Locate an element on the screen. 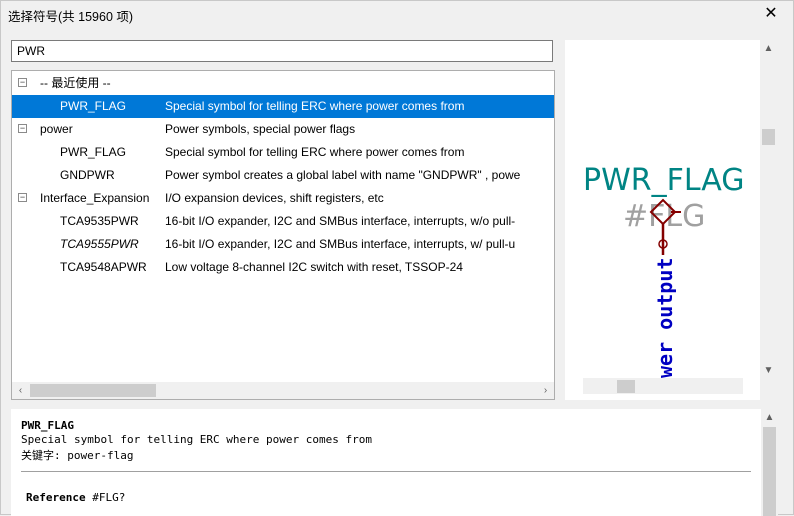 Image resolution: width=794 pixels, height=516 pixels. scroll-right-arrow-icon: › is located at coordinates (545, 390).